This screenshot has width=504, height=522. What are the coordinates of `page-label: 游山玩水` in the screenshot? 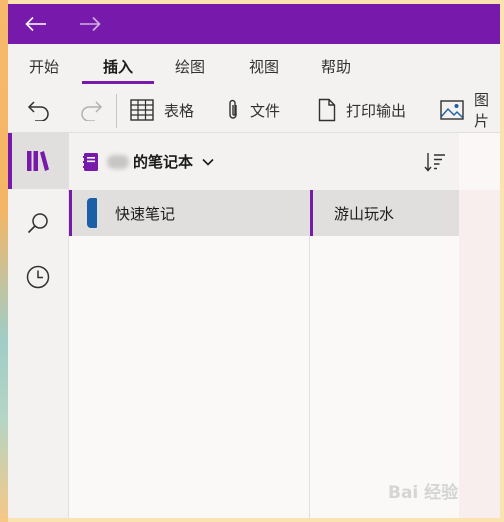 It's located at (364, 213).